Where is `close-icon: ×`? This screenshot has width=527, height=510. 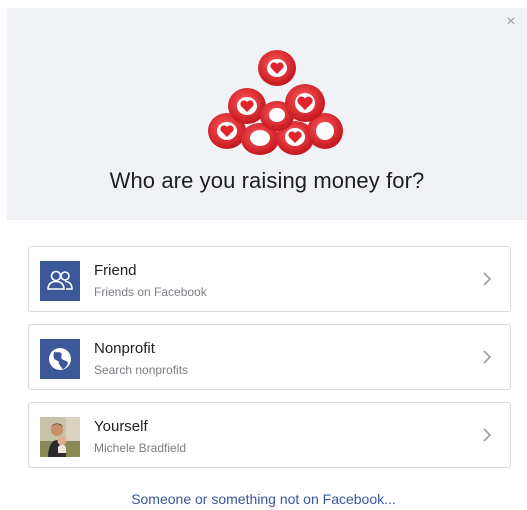
close-icon: × is located at coordinates (511, 22).